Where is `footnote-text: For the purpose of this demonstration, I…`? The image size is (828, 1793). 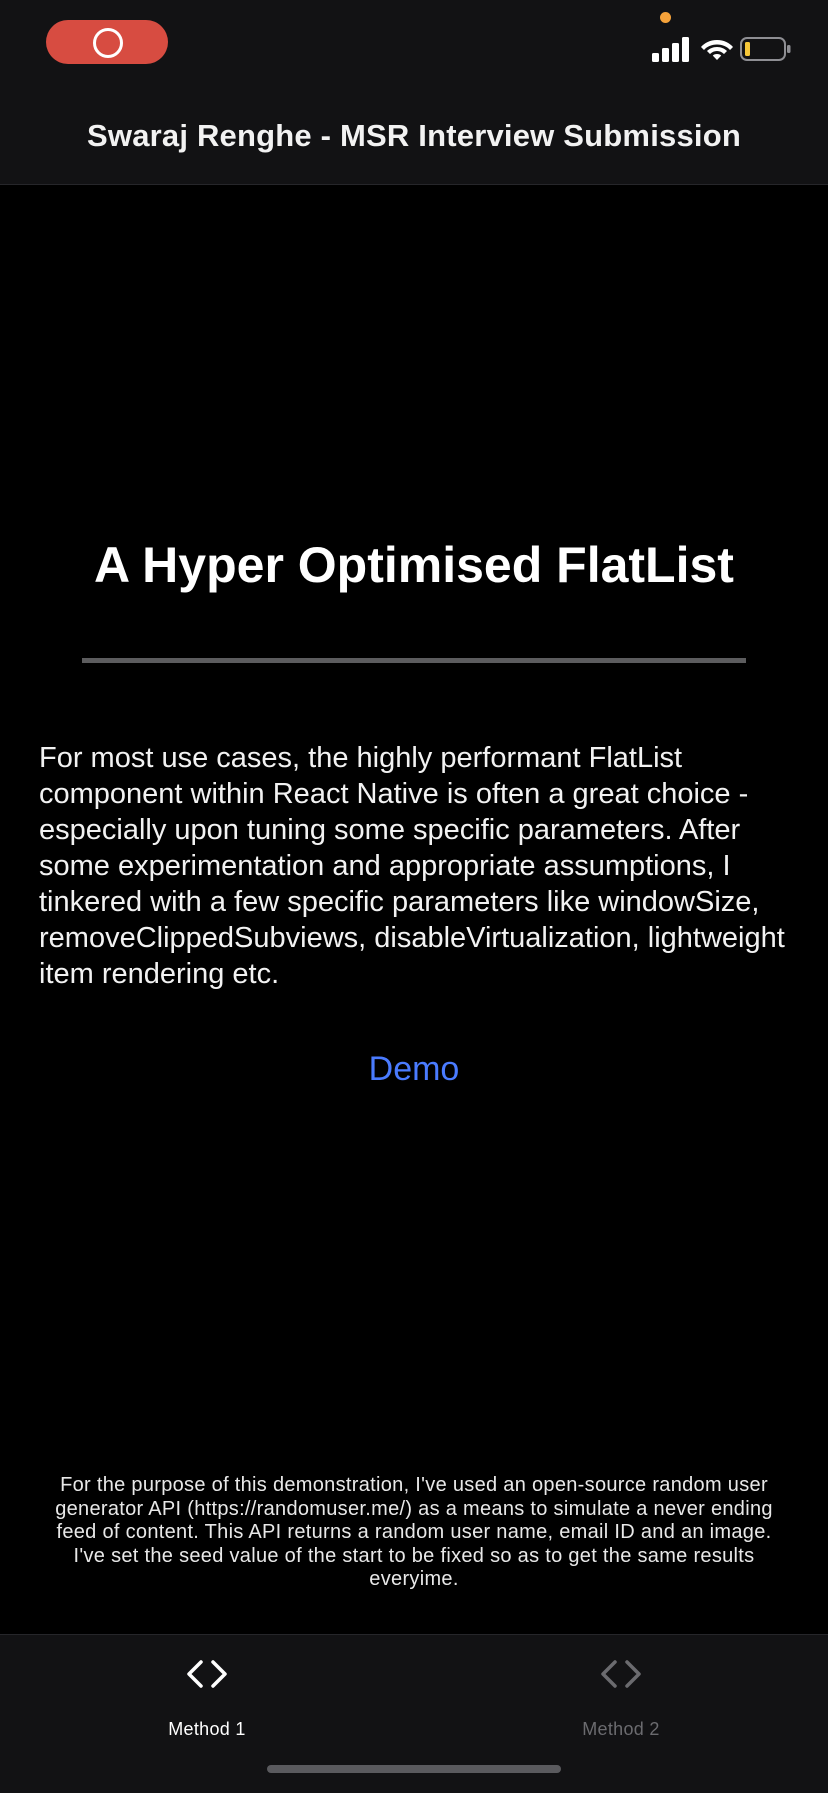 footnote-text: For the purpose of this demonstration, I… is located at coordinates (414, 1532).